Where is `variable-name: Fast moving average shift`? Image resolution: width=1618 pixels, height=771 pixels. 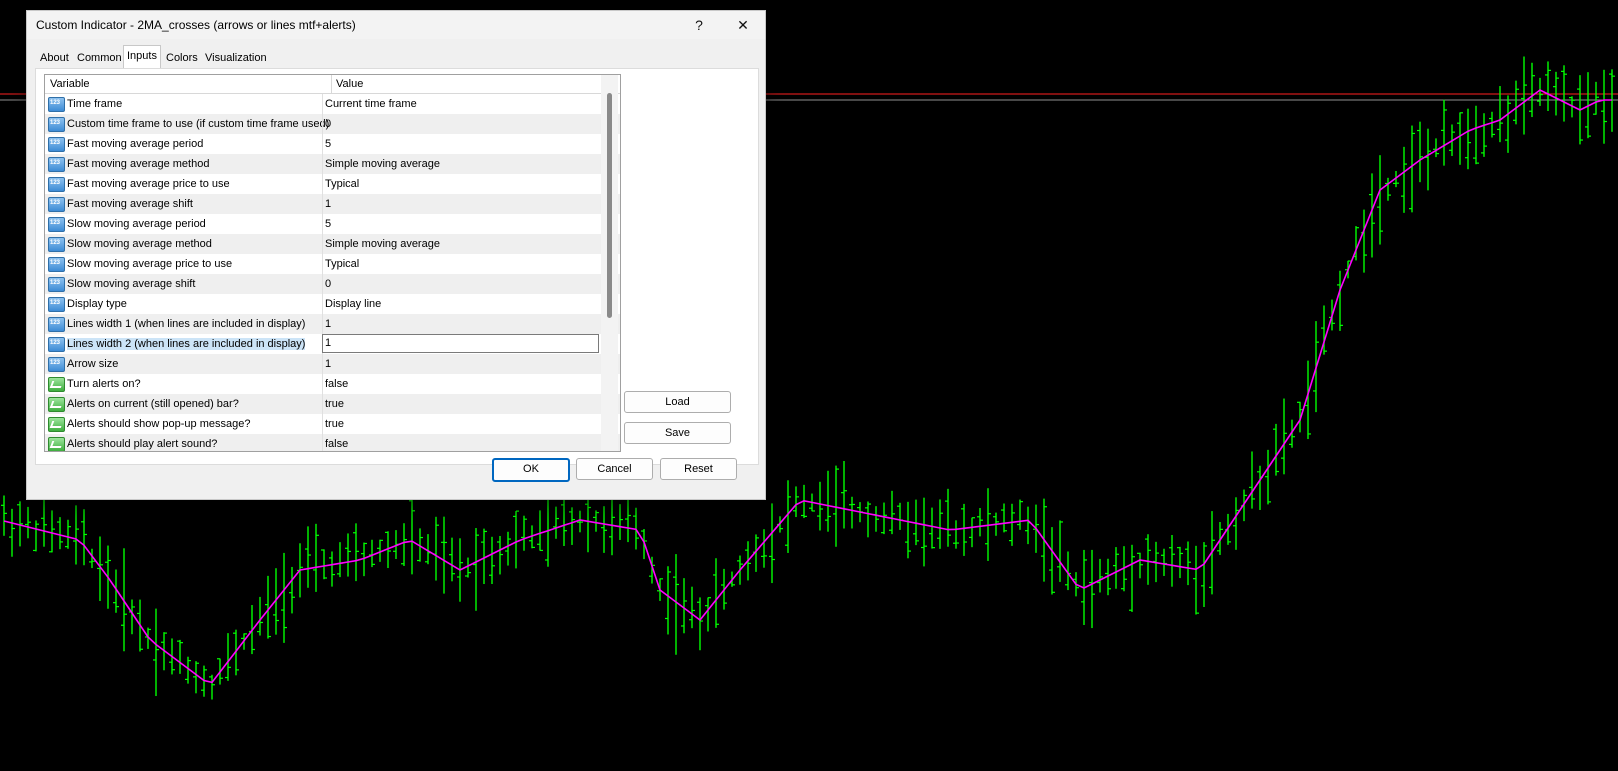 variable-name: Fast moving average shift is located at coordinates (130, 204).